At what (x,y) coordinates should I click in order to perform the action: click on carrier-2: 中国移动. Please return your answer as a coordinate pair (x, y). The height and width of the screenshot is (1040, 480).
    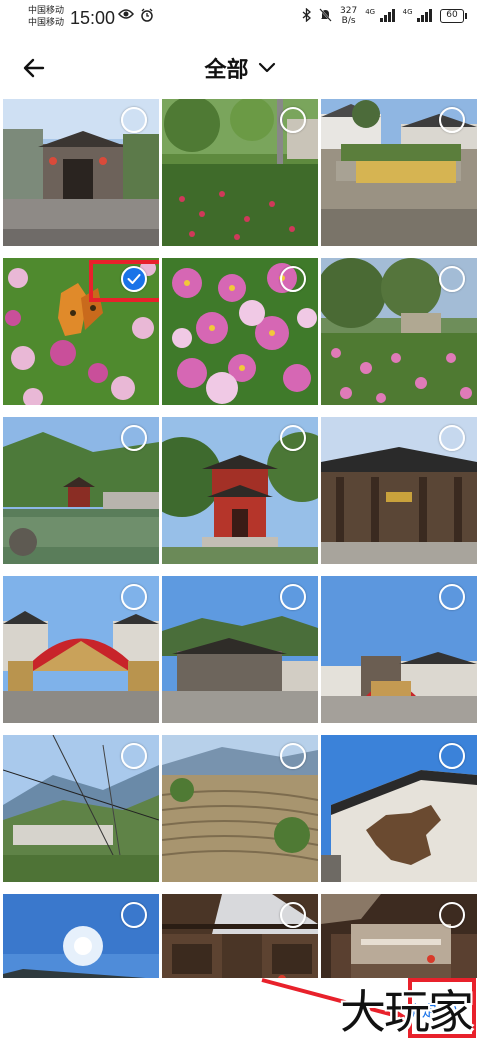
    Looking at the image, I should click on (46, 23).